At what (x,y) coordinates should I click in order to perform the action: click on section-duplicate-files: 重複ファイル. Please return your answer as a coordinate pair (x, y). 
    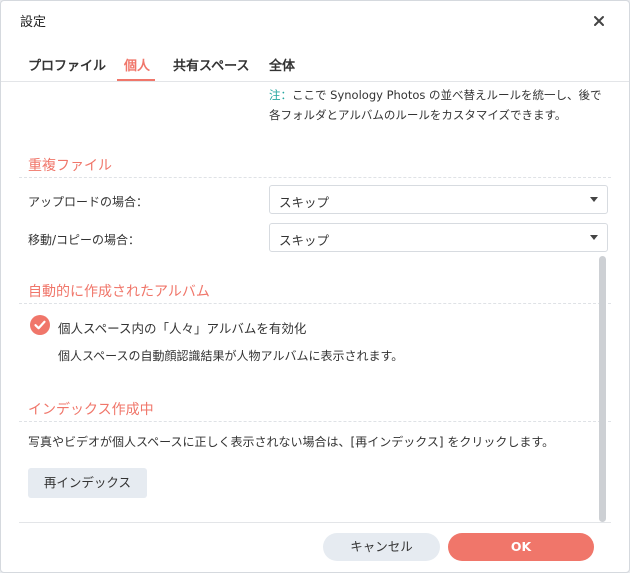
    Looking at the image, I should click on (70, 166).